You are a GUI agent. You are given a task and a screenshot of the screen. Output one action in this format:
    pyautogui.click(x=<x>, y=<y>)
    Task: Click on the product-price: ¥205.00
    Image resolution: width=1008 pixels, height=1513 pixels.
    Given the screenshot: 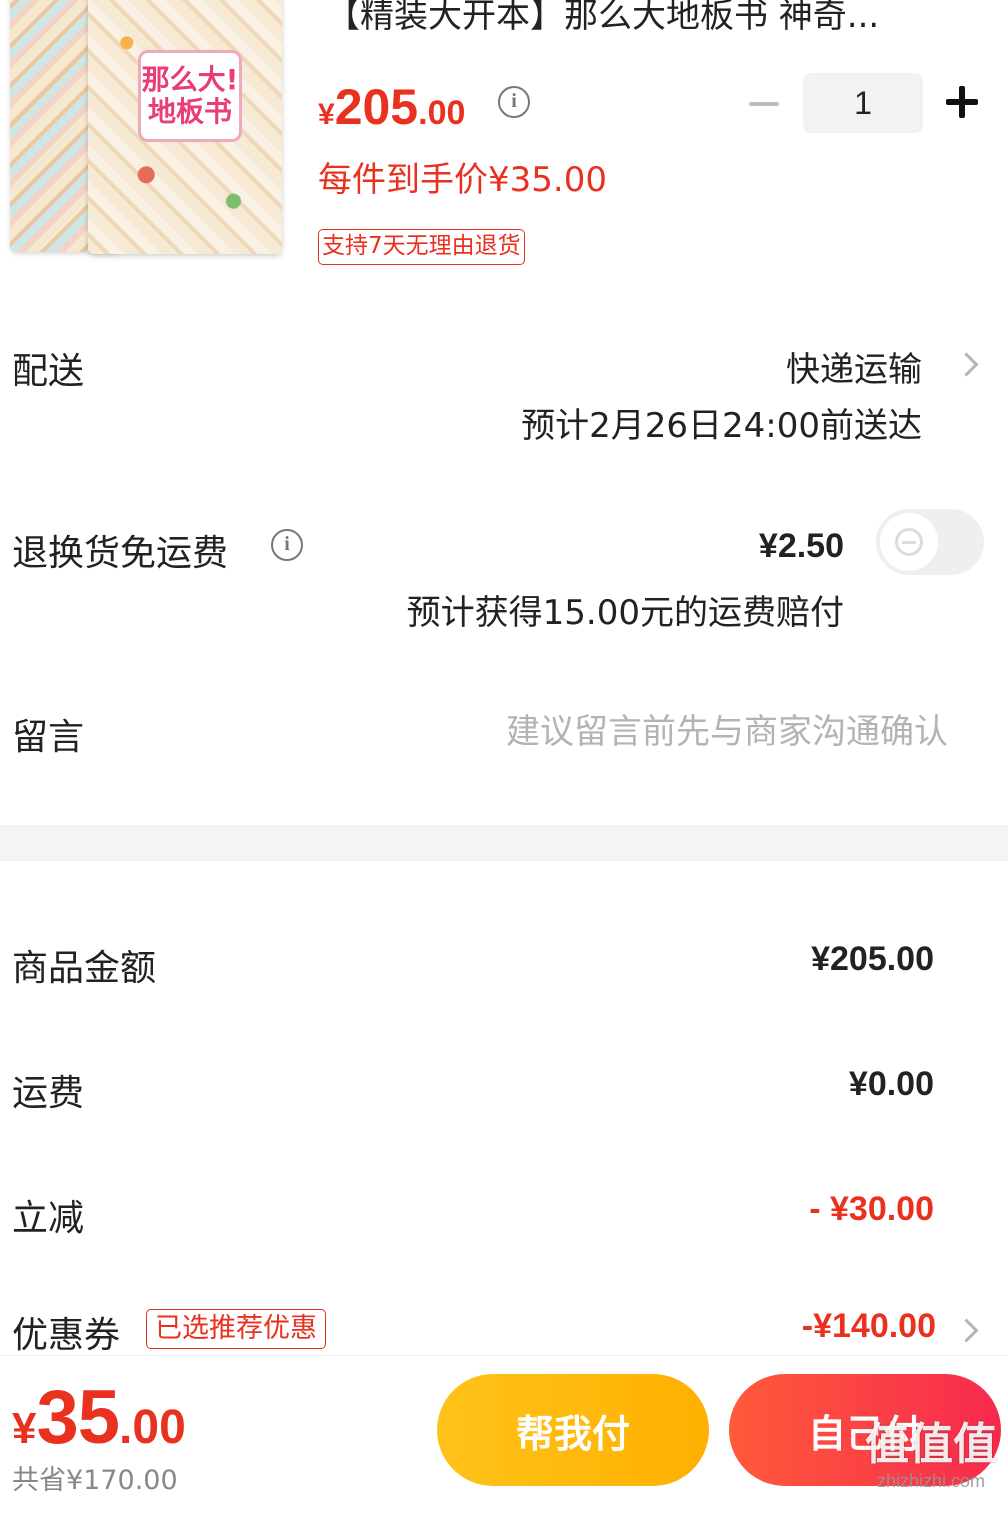 What is the action you would take?
    pyautogui.click(x=391, y=107)
    